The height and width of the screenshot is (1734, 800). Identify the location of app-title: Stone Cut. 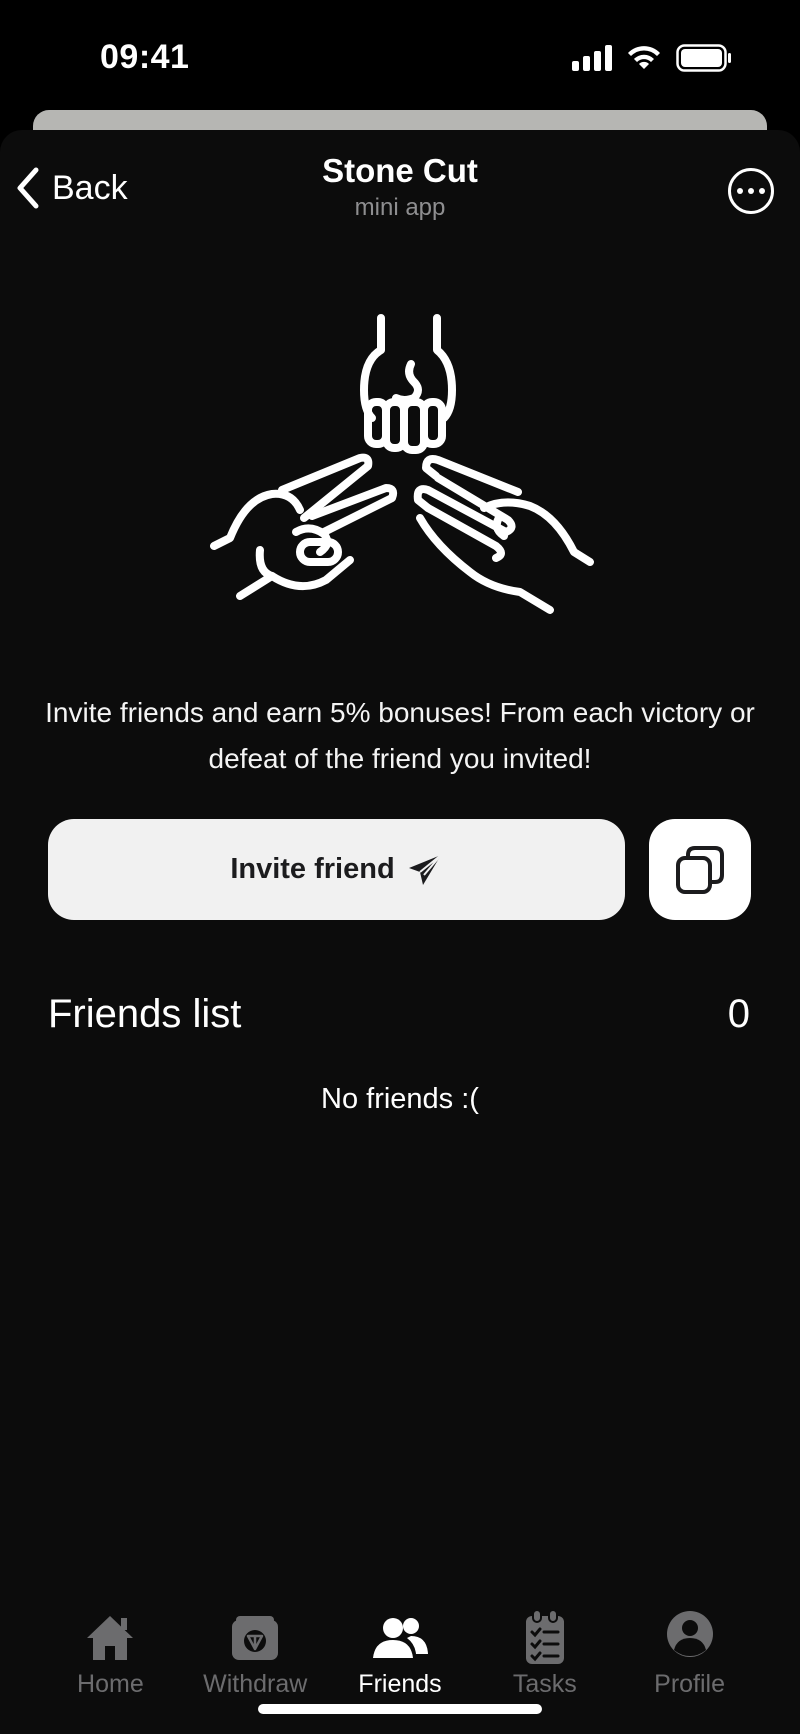
(400, 170).